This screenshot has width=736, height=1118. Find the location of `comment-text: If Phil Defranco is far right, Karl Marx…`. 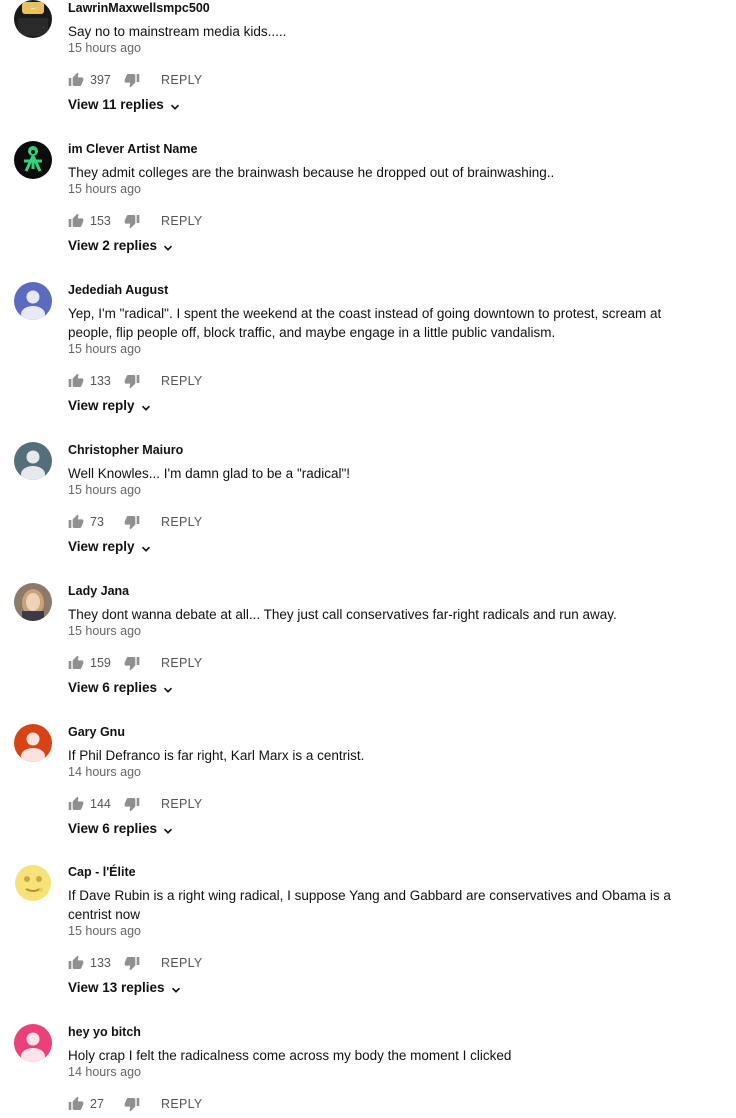

comment-text: If Phil Defranco is far right, Karl Marx… is located at coordinates (216, 755).